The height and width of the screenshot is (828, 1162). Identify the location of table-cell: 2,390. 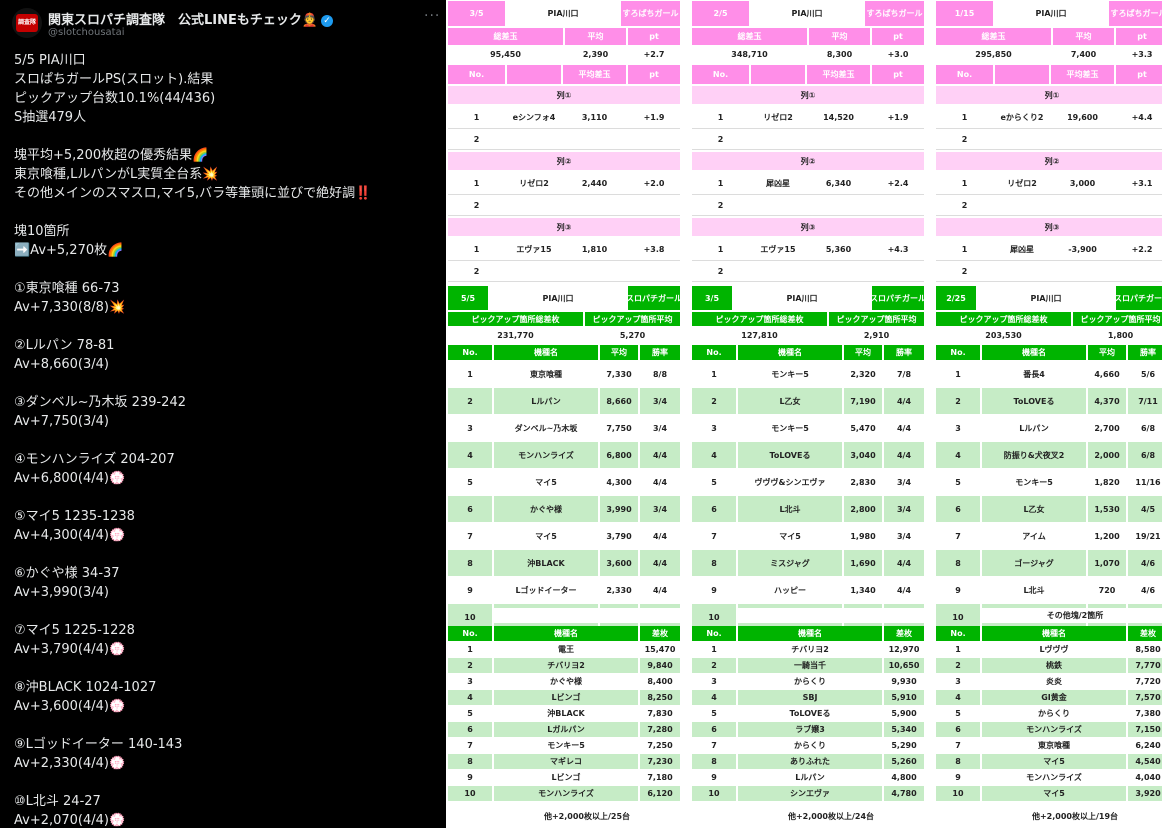
(595, 54).